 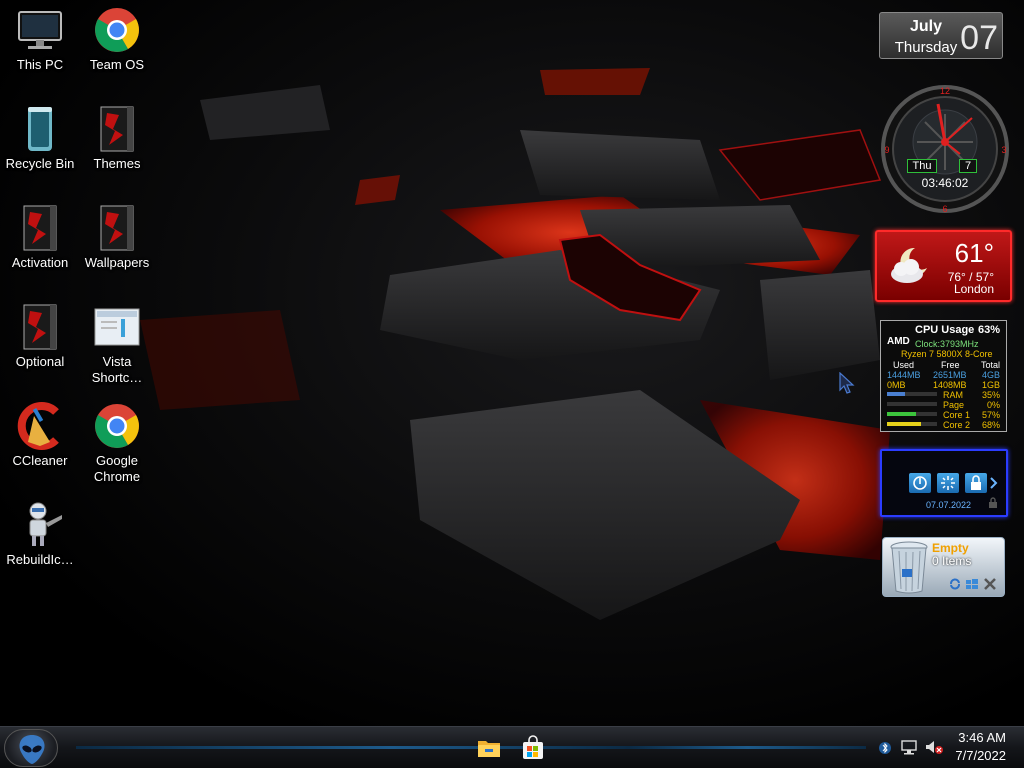 I want to click on mem-total-2: 1GB, so click(x=990, y=385).